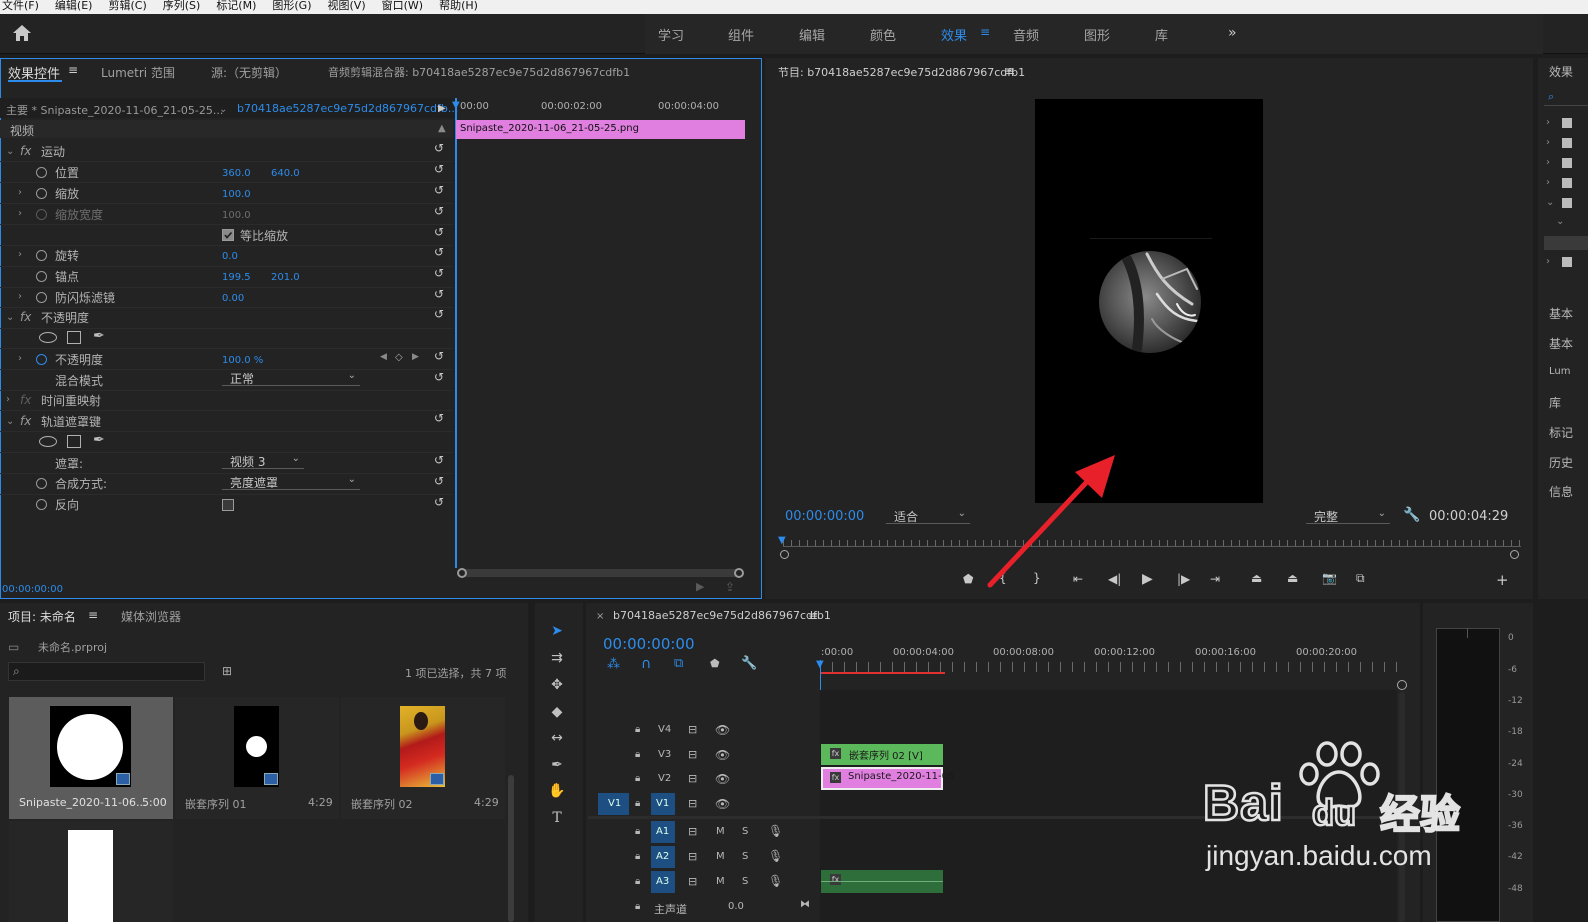 The image size is (1588, 922). I want to click on panel-markers: 标记, so click(1561, 432).